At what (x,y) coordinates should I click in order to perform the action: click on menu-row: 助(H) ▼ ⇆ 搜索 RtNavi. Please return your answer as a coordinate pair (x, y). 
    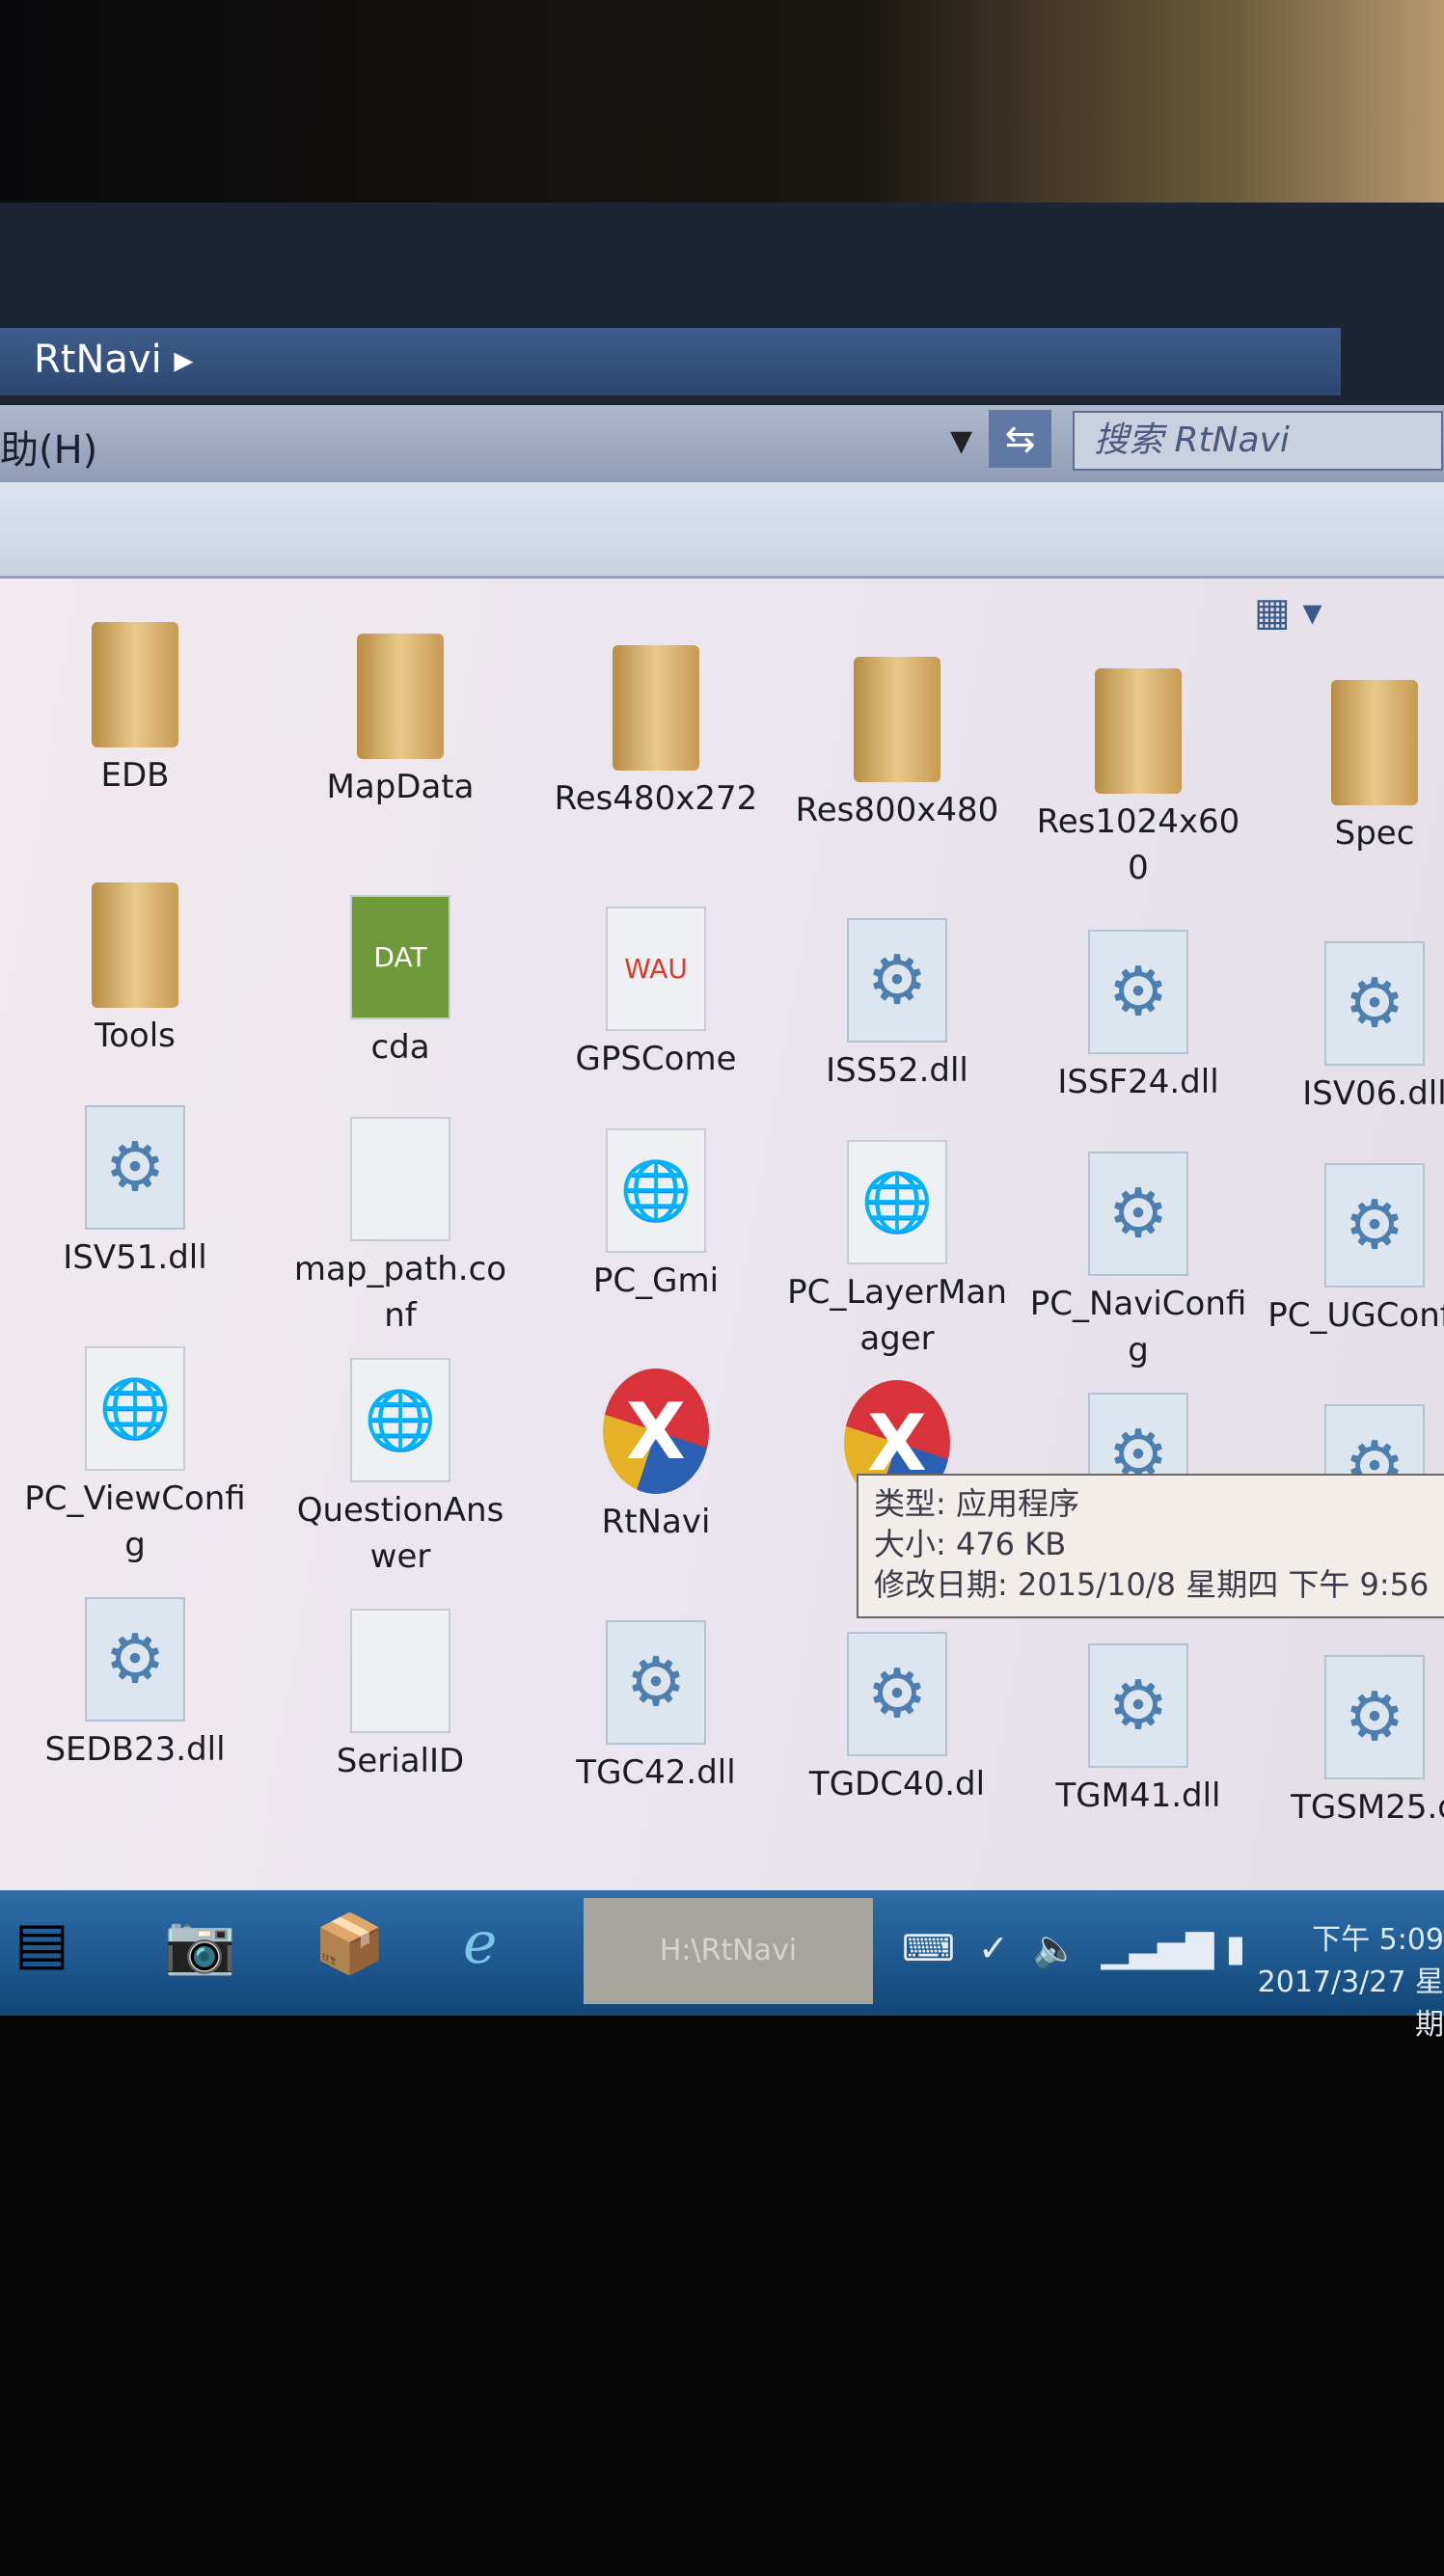
    Looking at the image, I should click on (722, 443).